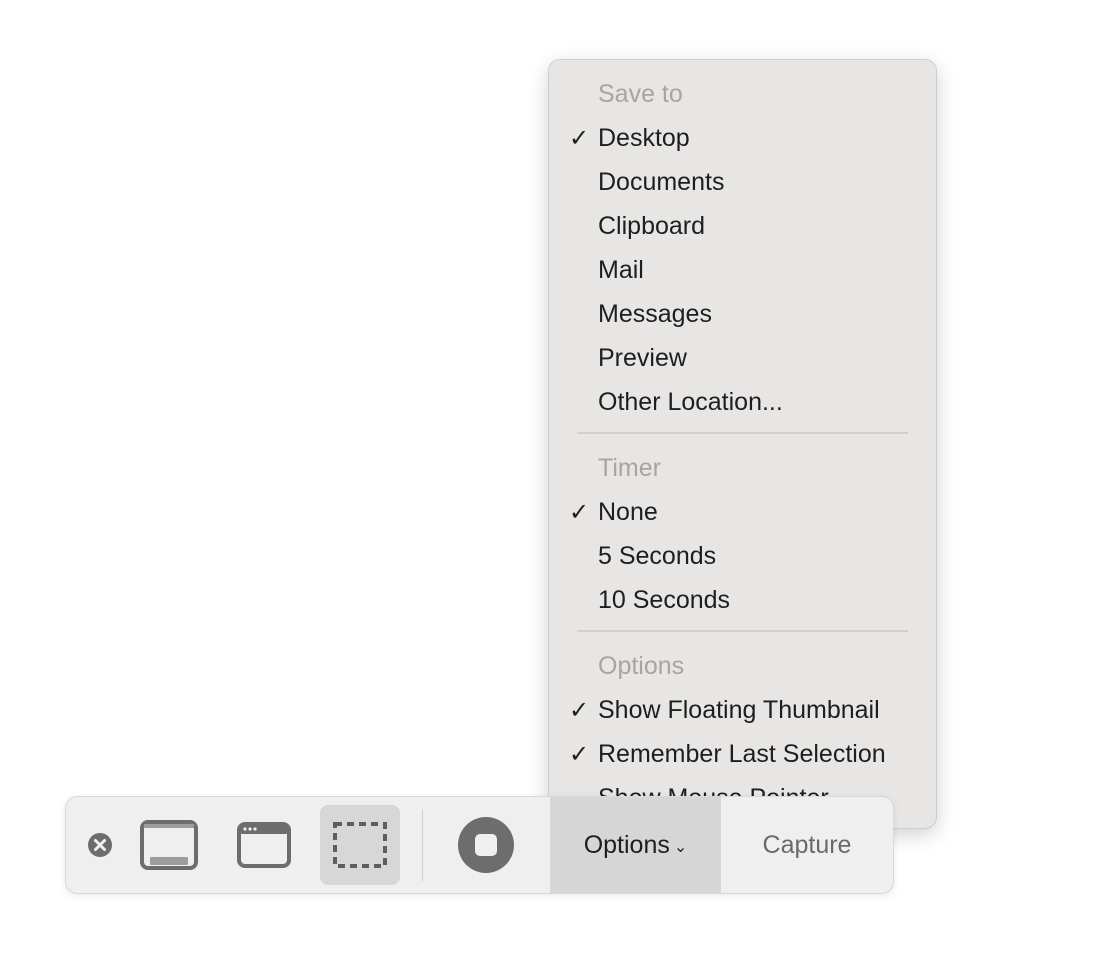 This screenshot has width=1114, height=972. I want to click on menu-item-remember-last-selection: ✓ Remember Last Selection, so click(742, 754).